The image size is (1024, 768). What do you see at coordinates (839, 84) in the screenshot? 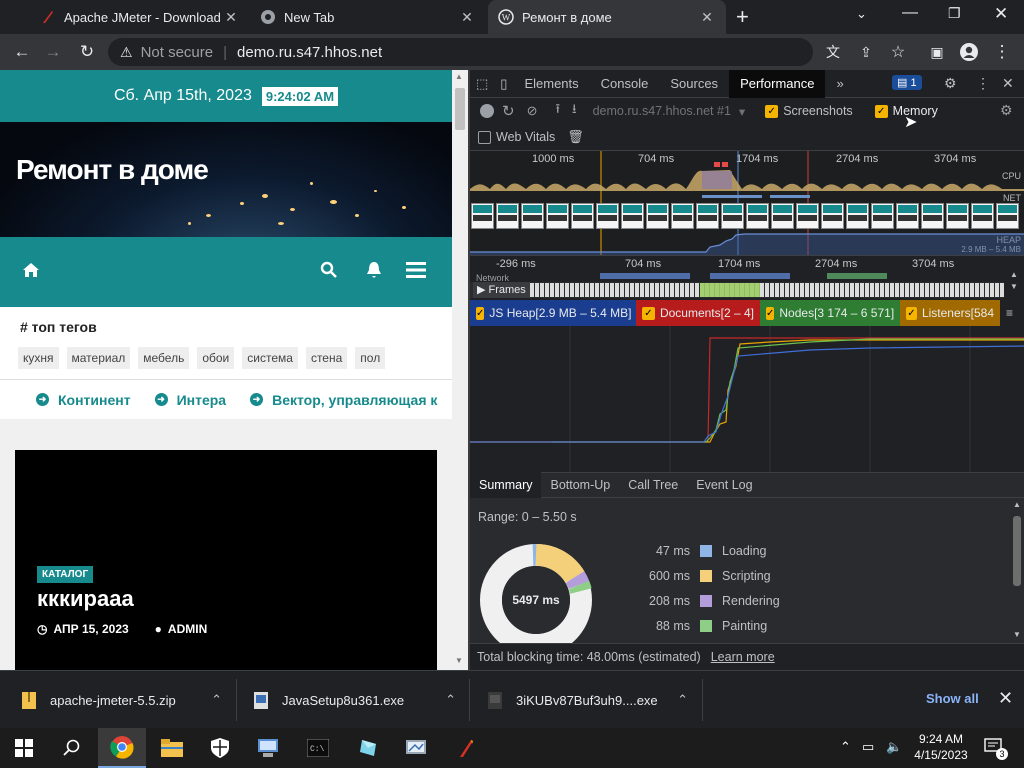
I see `more-tabs-icon: »` at bounding box center [839, 84].